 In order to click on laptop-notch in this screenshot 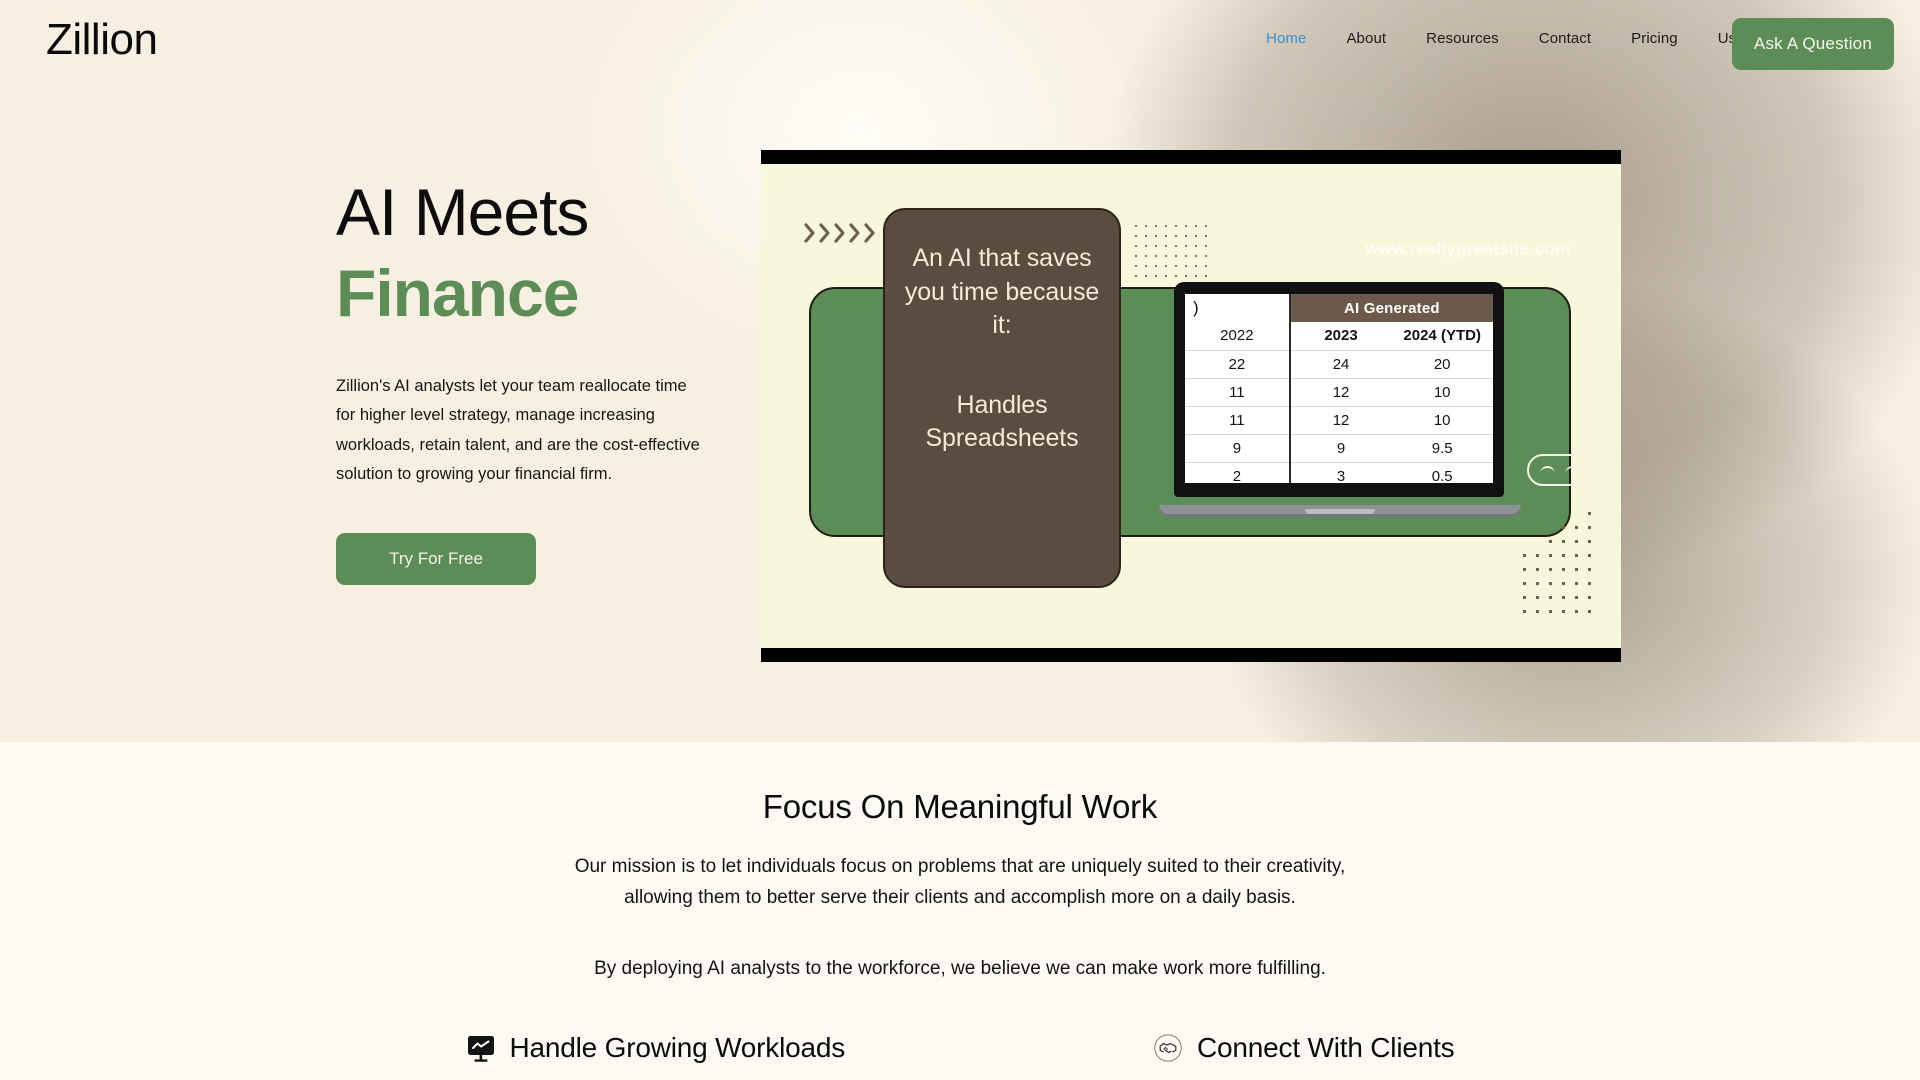, I will do `click(1340, 511)`.